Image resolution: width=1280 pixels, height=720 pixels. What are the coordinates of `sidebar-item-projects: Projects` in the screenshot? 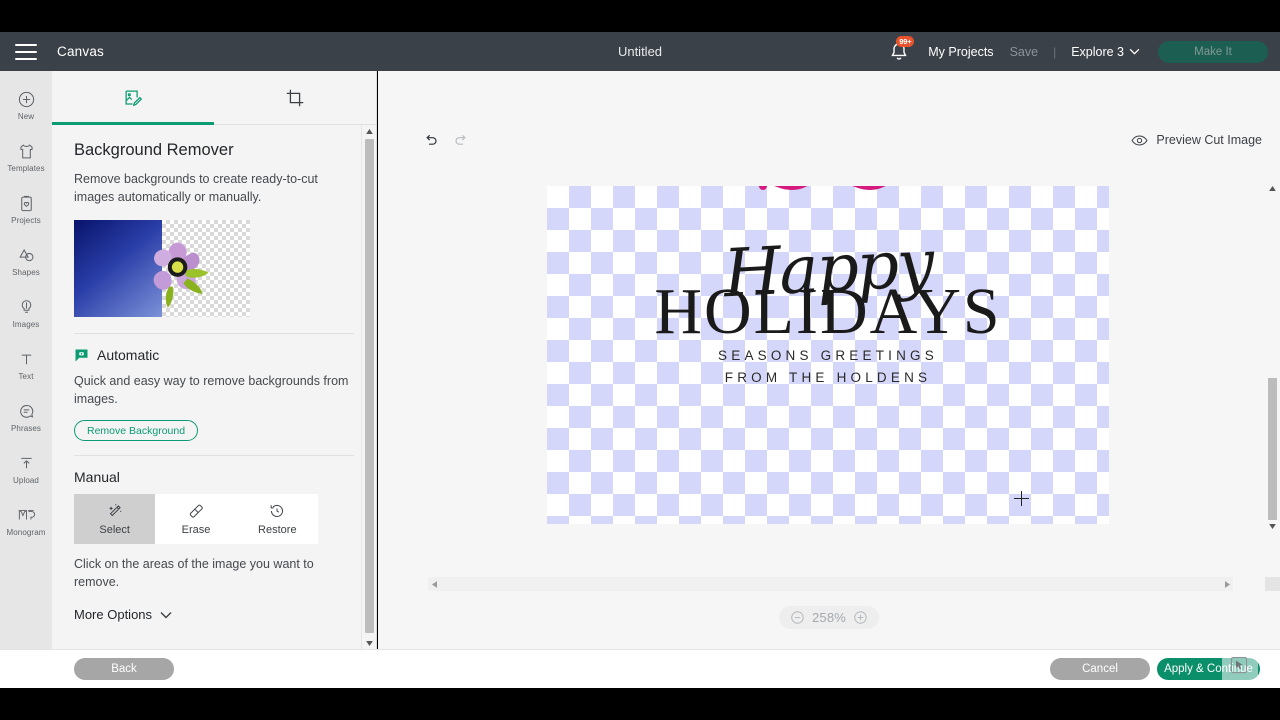 It's located at (26, 209).